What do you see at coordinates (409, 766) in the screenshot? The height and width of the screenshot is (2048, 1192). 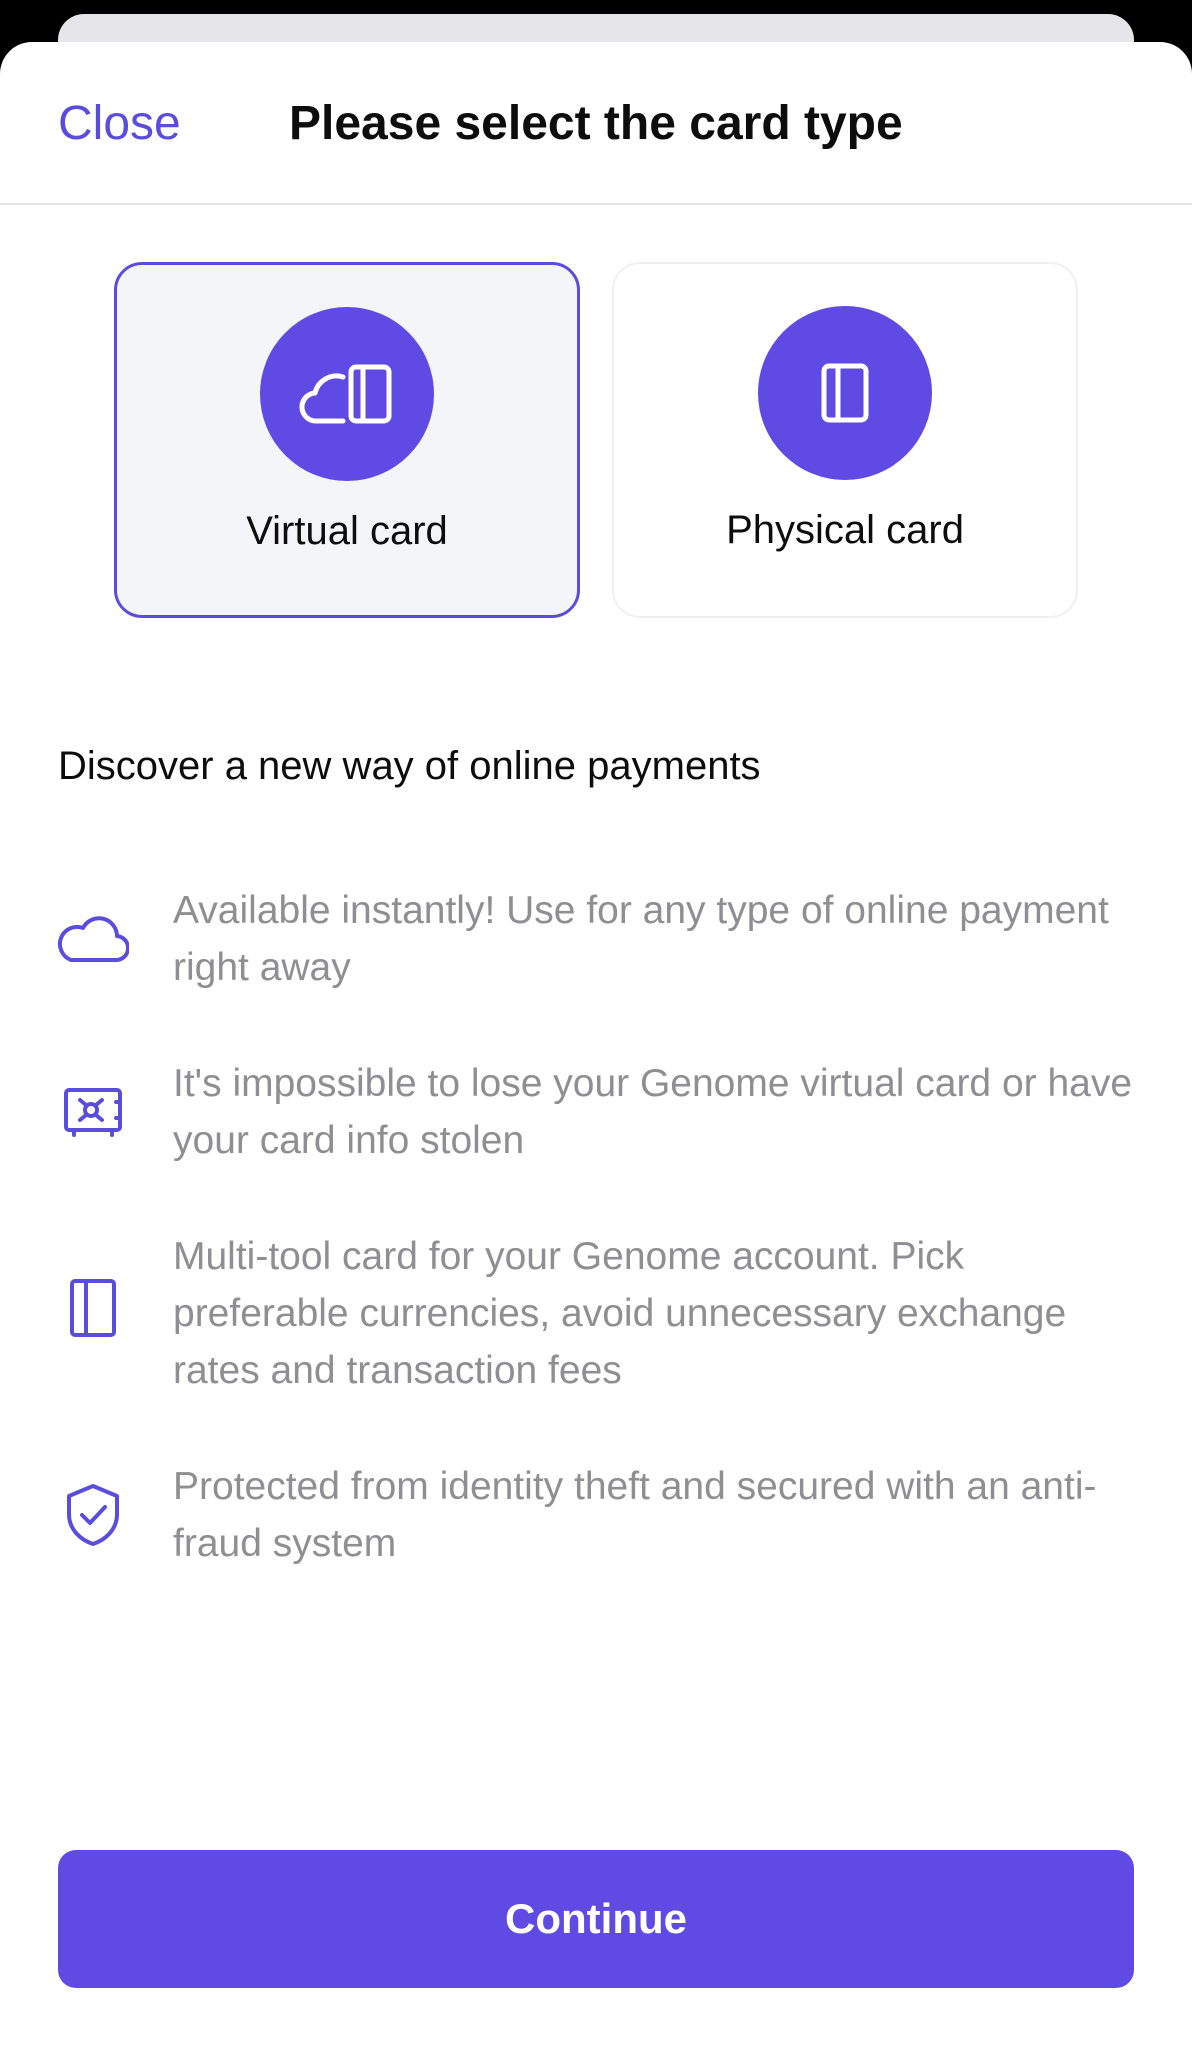 I see `section-heading: Discover a new way of online payments` at bounding box center [409, 766].